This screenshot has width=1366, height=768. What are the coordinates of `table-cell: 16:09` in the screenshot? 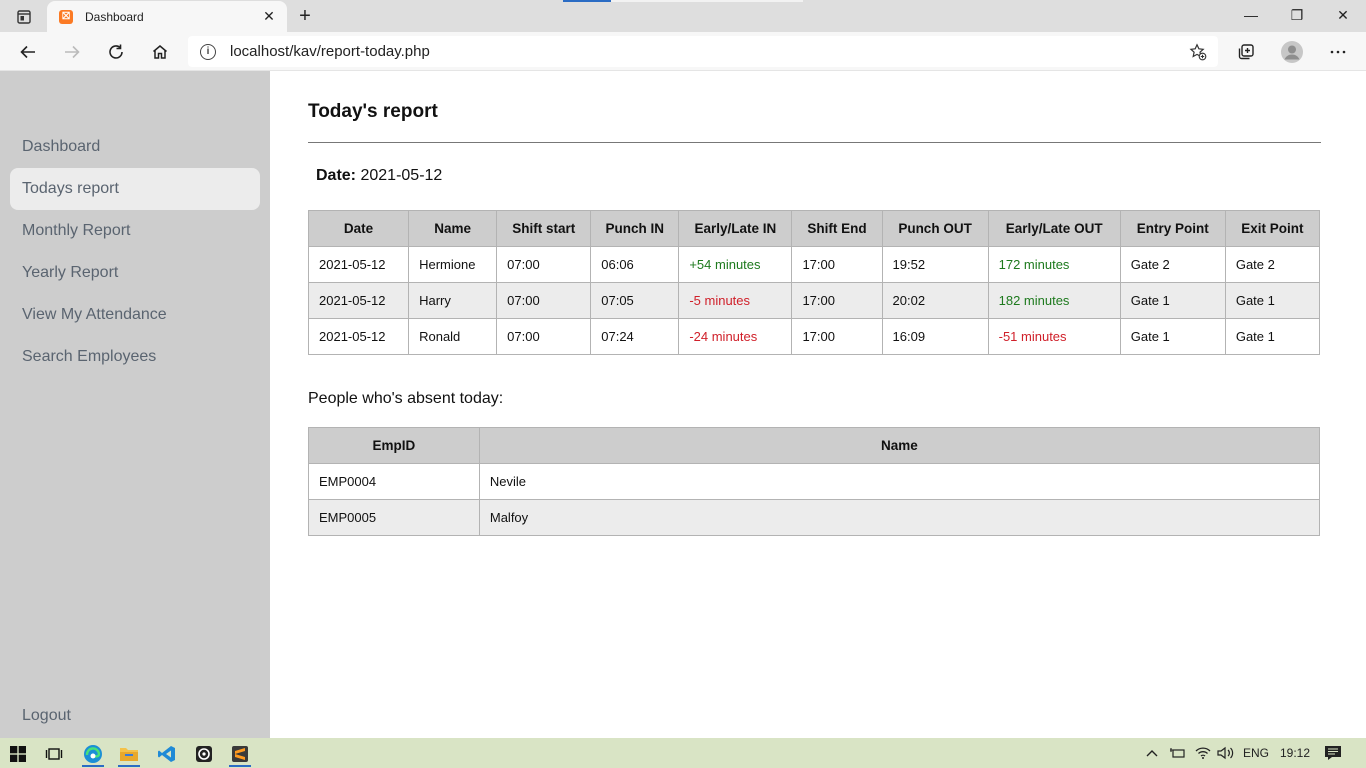 It's located at (935, 336).